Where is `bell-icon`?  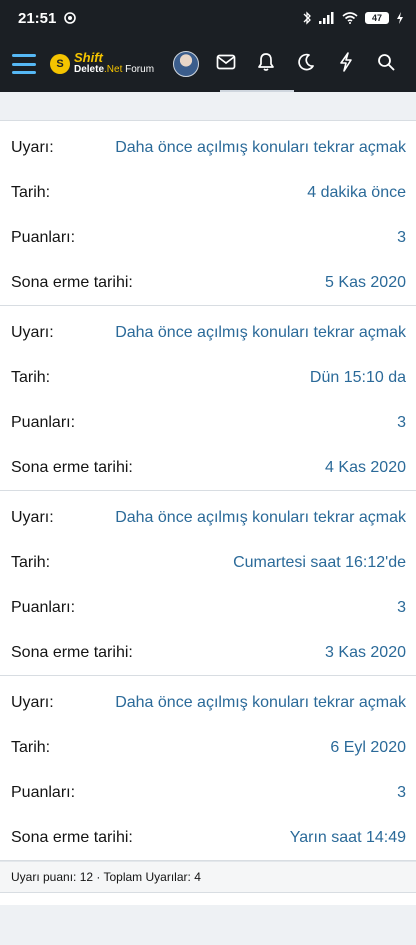
bell-icon is located at coordinates (266, 64).